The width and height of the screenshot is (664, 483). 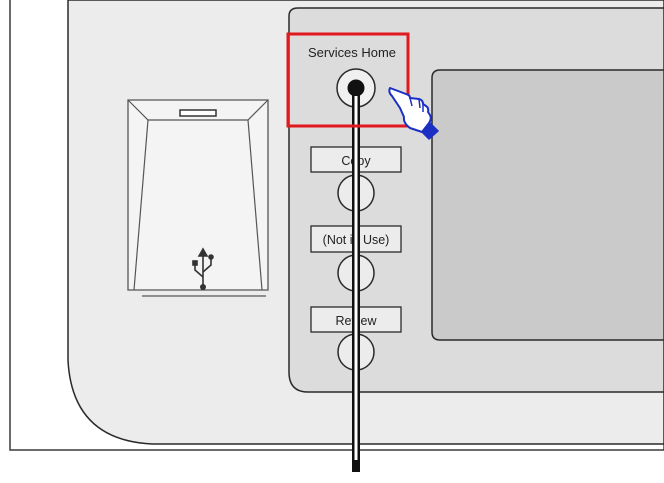 I want to click on services-home-label: Services Home, so click(x=352, y=53).